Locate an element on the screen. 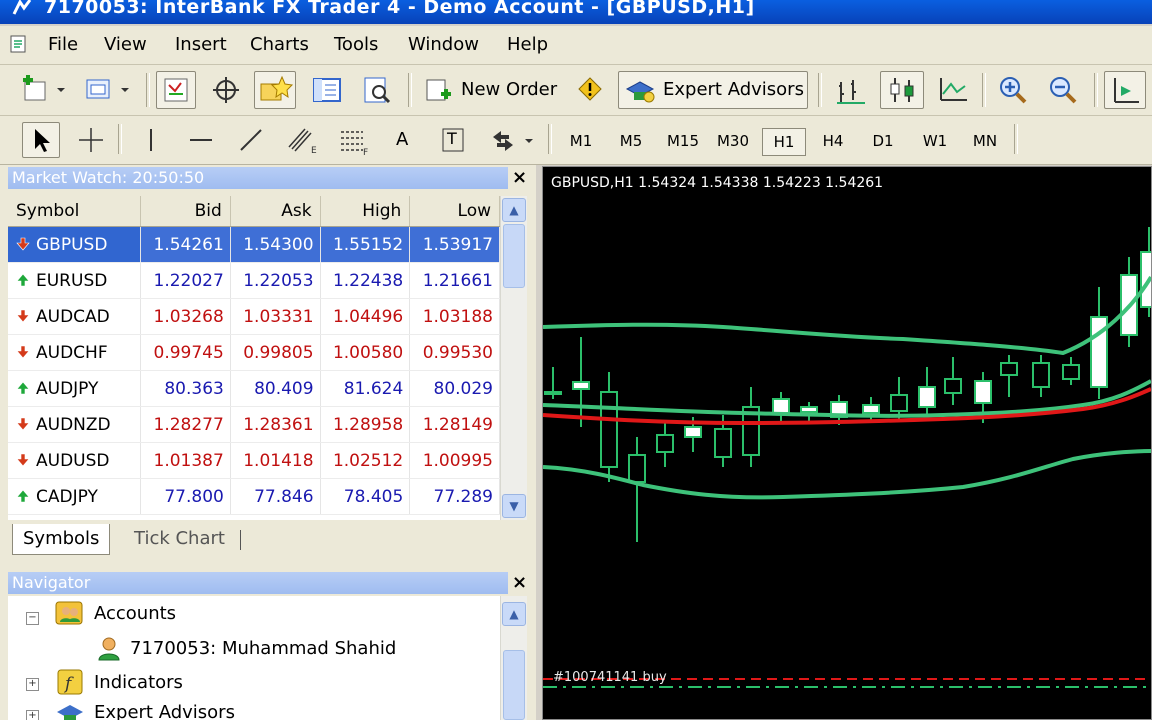 The height and width of the screenshot is (720, 1152). crosshair-button is located at coordinates (91, 140).